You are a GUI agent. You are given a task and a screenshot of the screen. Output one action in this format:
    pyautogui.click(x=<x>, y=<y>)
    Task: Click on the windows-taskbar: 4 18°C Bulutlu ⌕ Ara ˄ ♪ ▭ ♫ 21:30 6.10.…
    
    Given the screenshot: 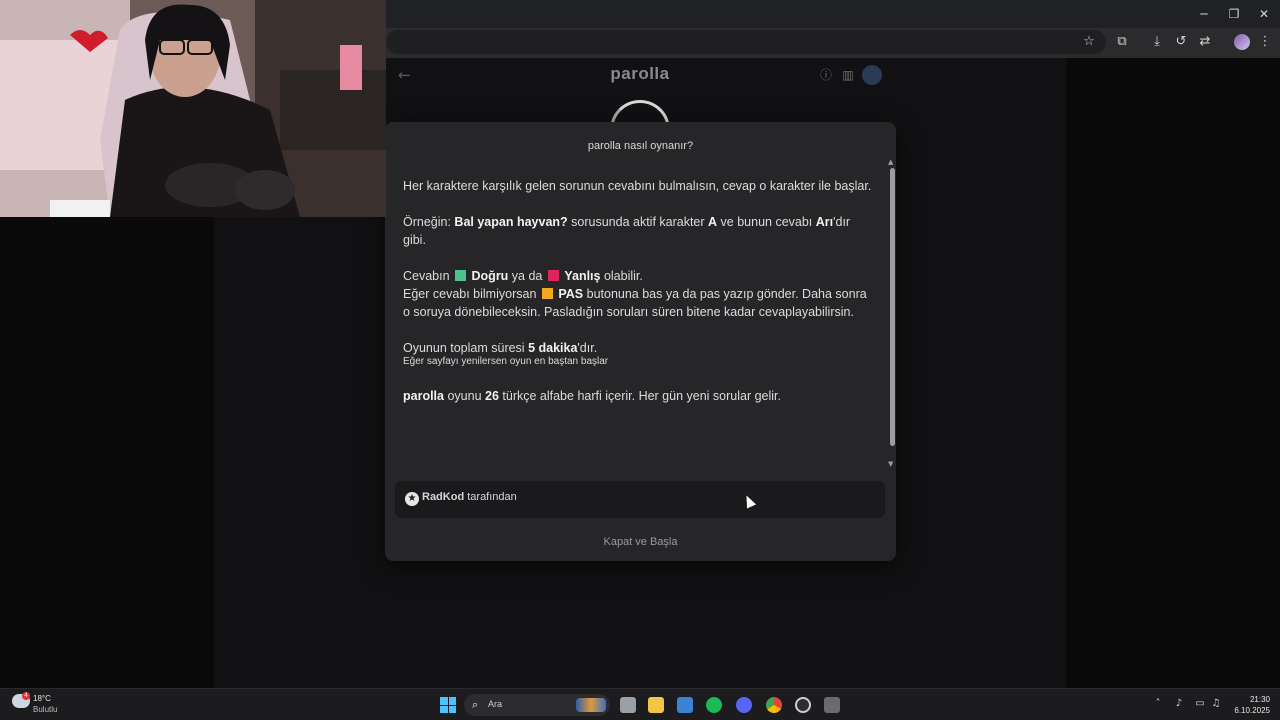 What is the action you would take?
    pyautogui.click(x=640, y=704)
    